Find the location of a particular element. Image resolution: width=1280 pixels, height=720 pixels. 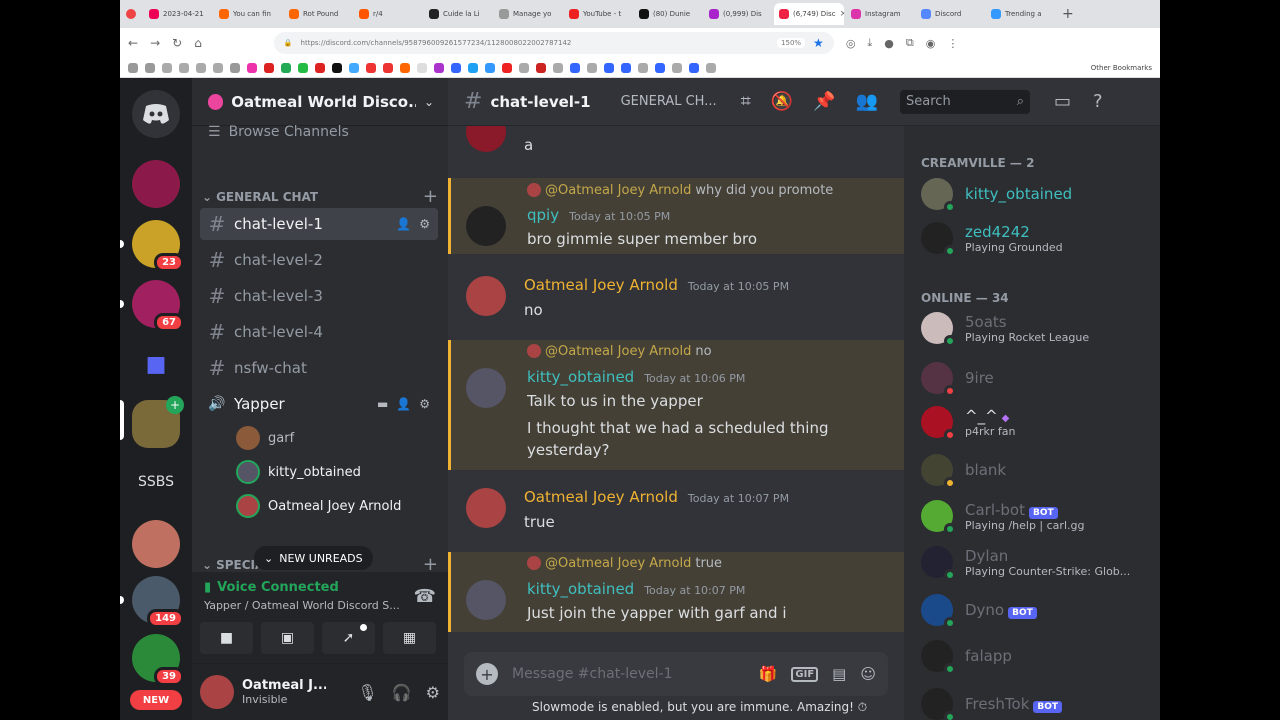

browser-tab: (0,999) Dis is located at coordinates (738, 14).